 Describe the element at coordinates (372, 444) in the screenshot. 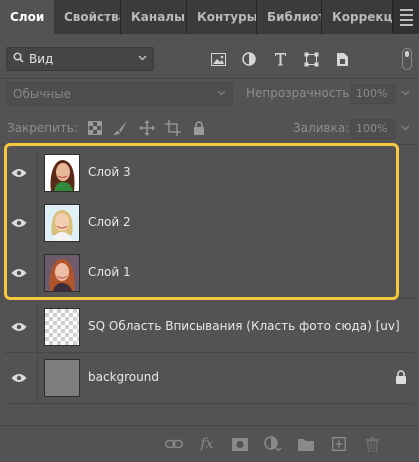

I see `trash-icon` at that location.